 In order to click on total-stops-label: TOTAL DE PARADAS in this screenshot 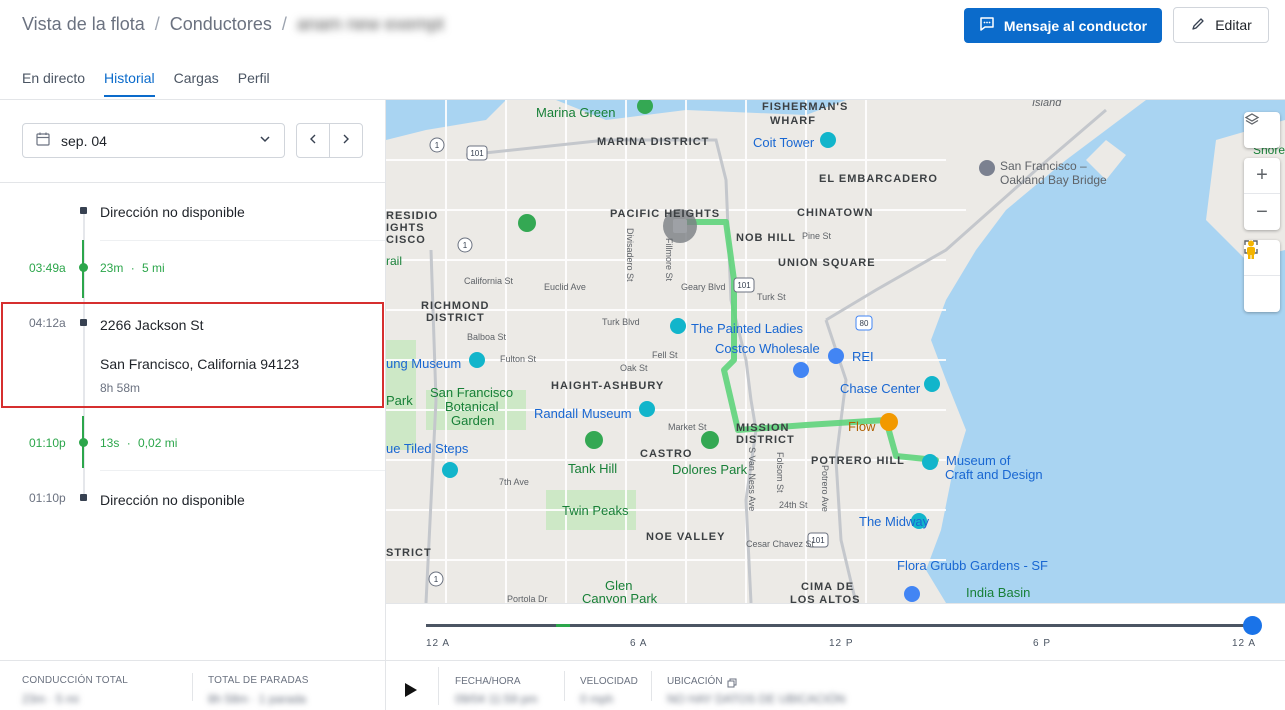, I will do `click(258, 680)`.